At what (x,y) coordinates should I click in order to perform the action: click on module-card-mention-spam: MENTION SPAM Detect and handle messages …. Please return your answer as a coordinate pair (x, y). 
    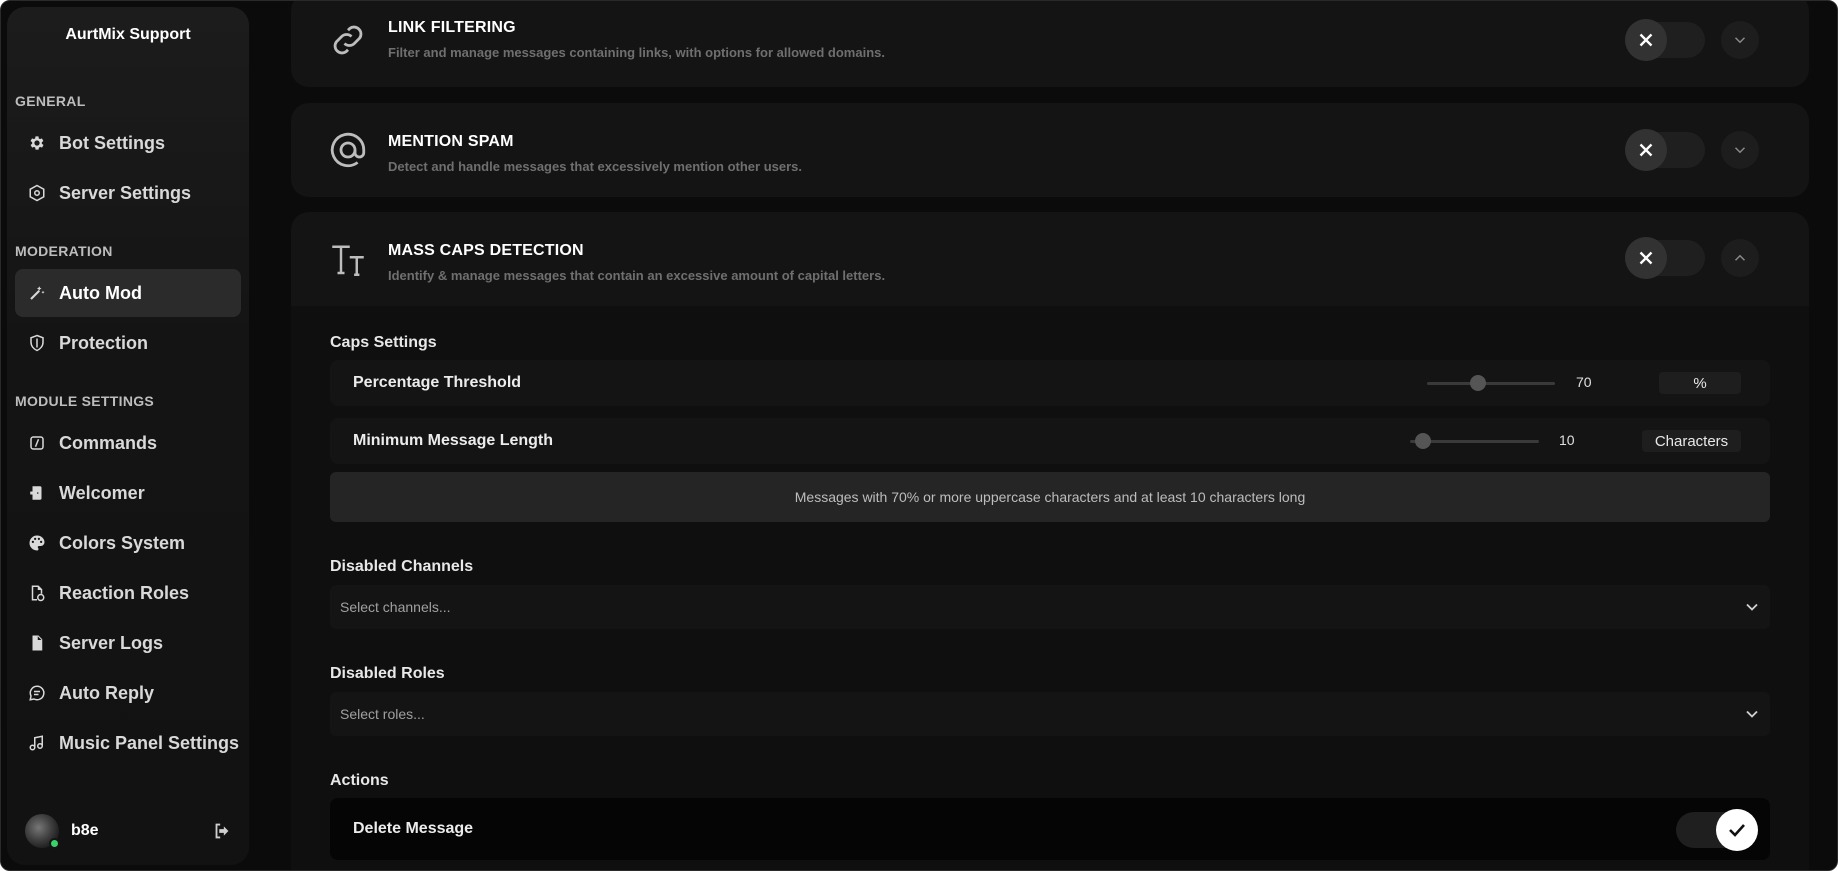
    Looking at the image, I should click on (1050, 150).